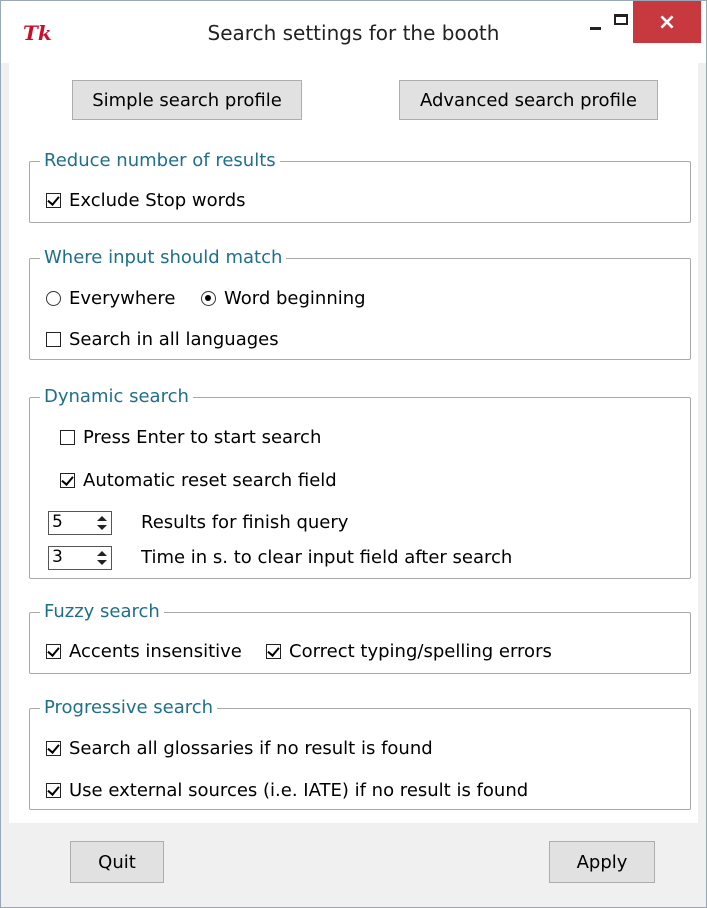  I want to click on reduce-results-legend: Reduce number of results, so click(160, 161).